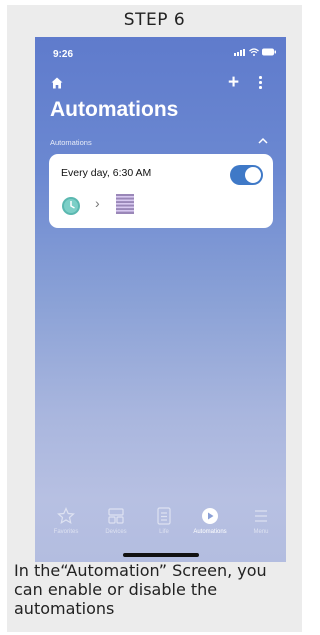 The height and width of the screenshot is (635, 320). What do you see at coordinates (161, 555) in the screenshot?
I see `home-indicator` at bounding box center [161, 555].